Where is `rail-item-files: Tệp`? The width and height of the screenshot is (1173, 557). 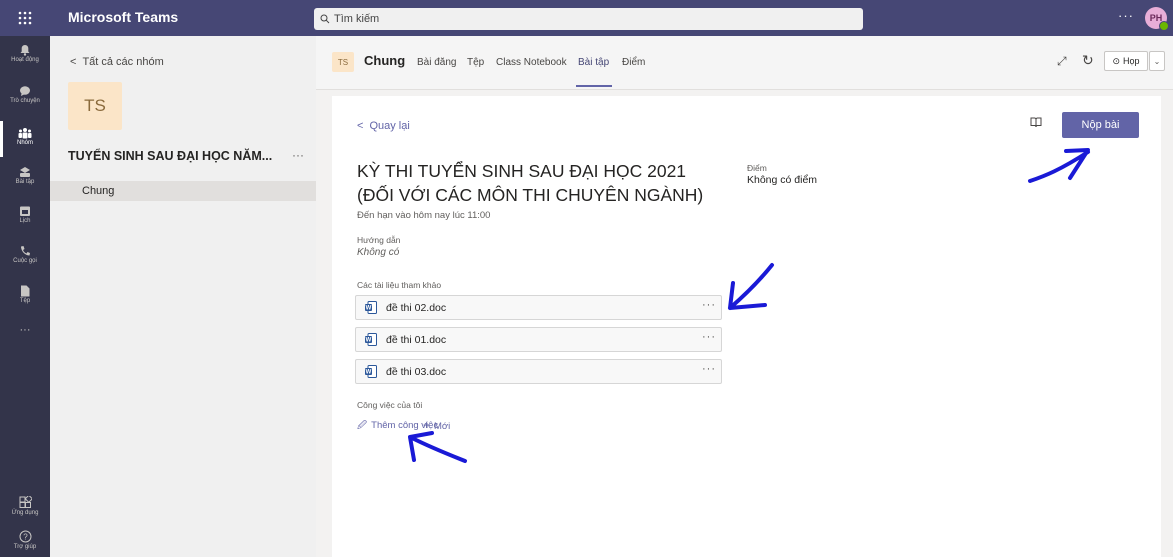 rail-item-files: Tệp is located at coordinates (25, 294).